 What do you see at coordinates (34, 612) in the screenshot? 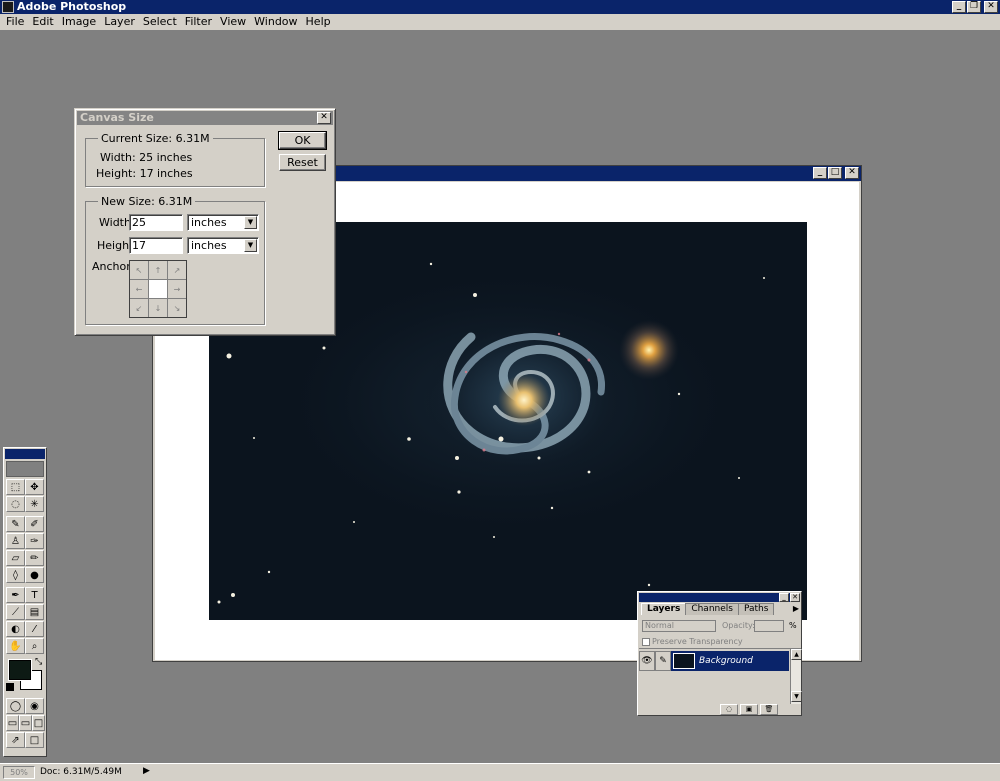
I see `gradient-tool-icon: ▤` at bounding box center [34, 612].